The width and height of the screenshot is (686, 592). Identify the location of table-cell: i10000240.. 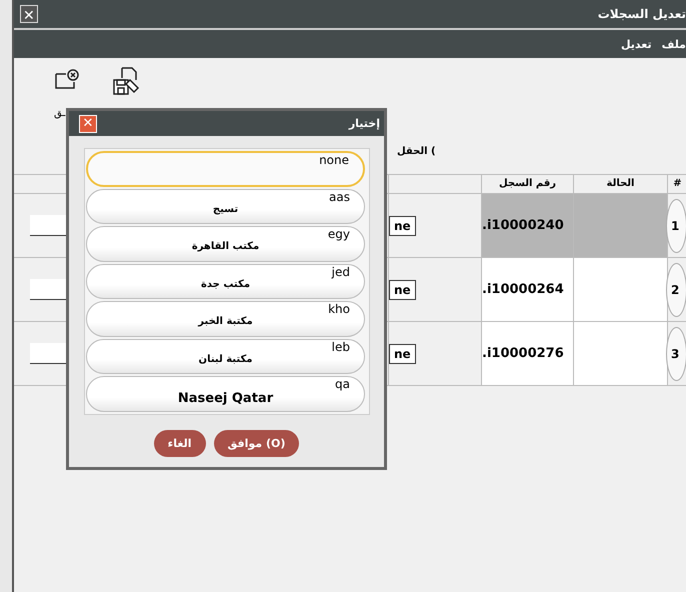
(528, 226).